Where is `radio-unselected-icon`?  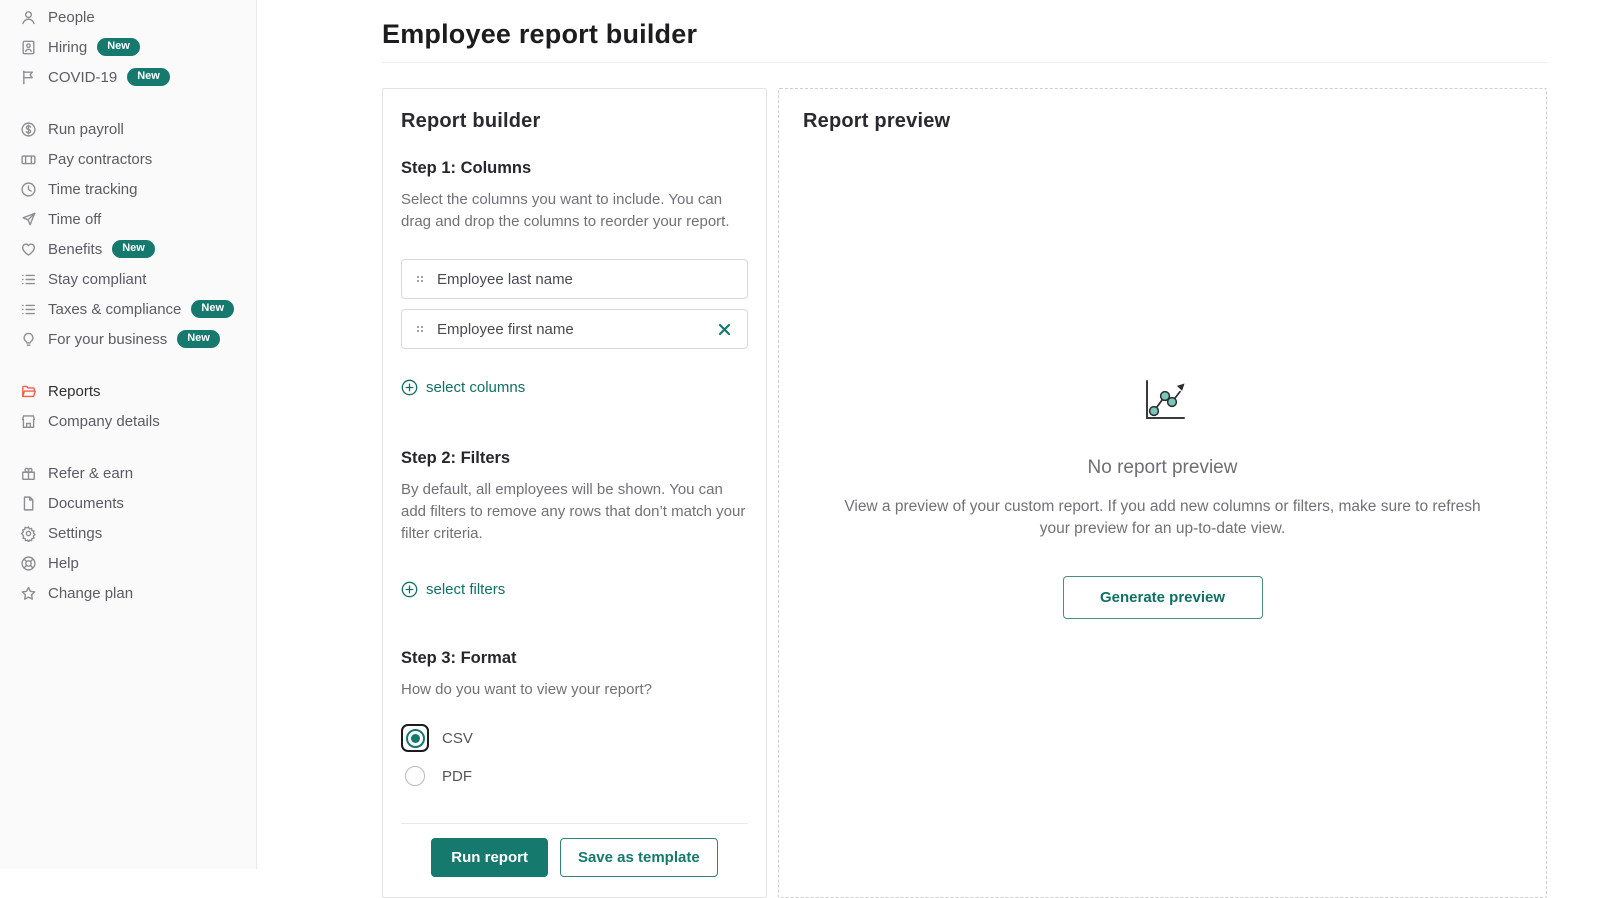 radio-unselected-icon is located at coordinates (415, 776).